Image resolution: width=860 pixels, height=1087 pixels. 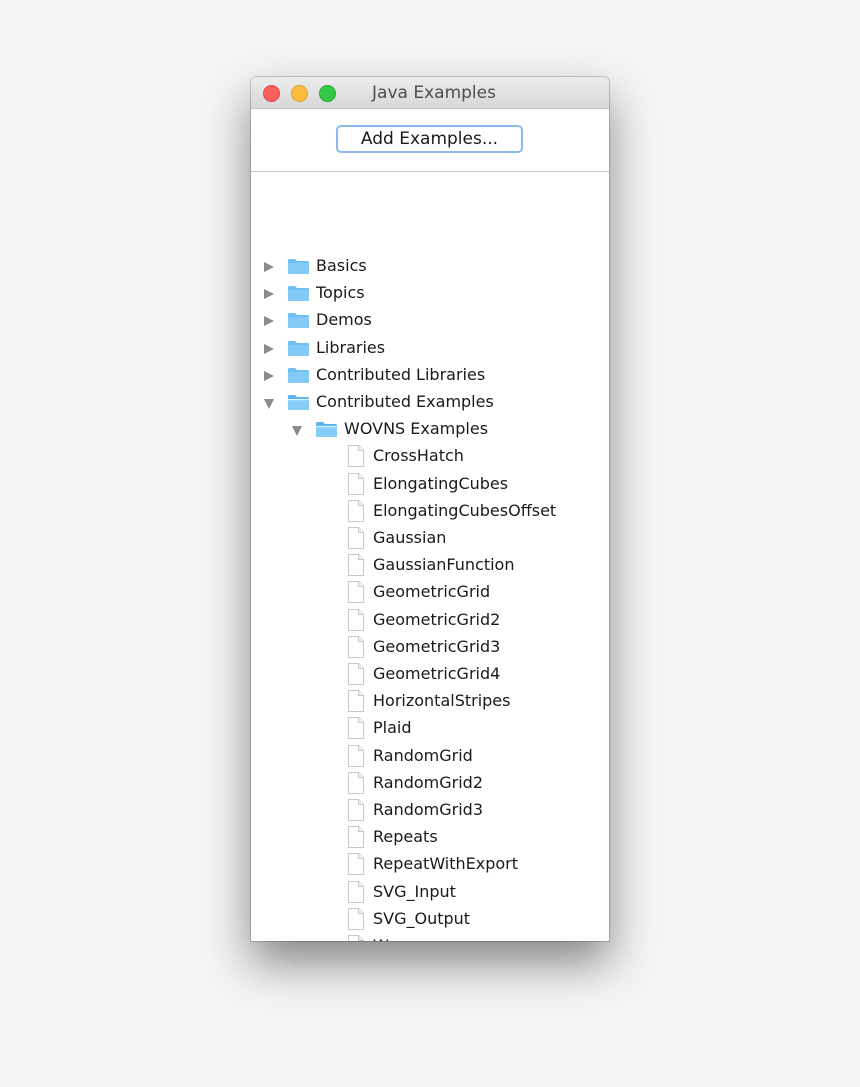 What do you see at coordinates (430, 729) in the screenshot?
I see `tree-file-item: Plaid` at bounding box center [430, 729].